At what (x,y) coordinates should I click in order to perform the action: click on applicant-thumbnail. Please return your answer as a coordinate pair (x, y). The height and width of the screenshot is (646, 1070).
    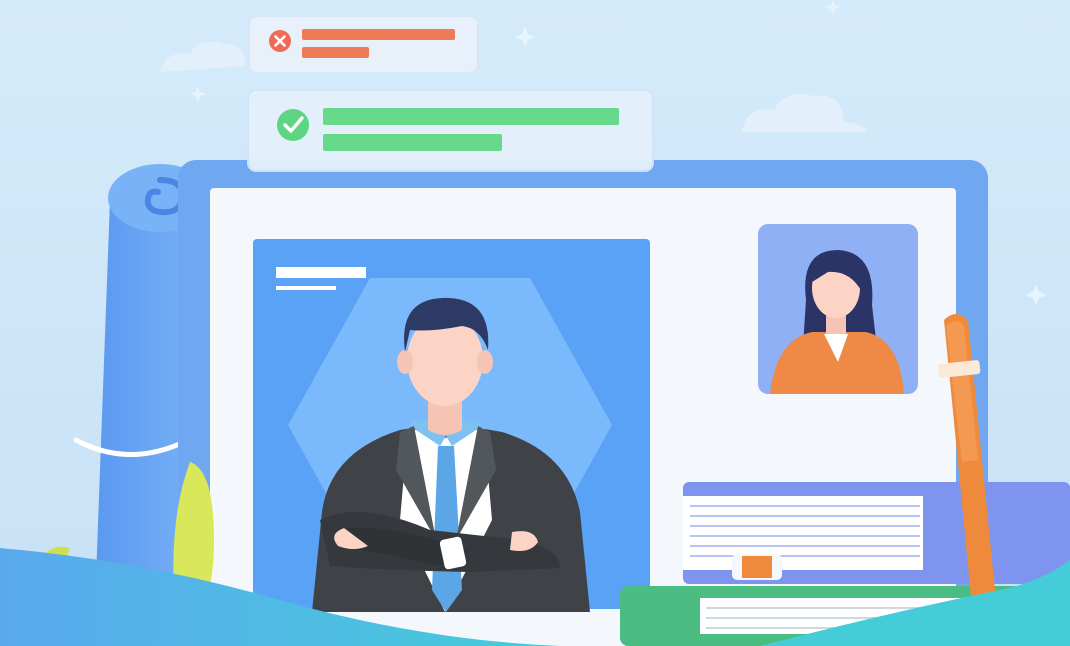
    Looking at the image, I should click on (838, 309).